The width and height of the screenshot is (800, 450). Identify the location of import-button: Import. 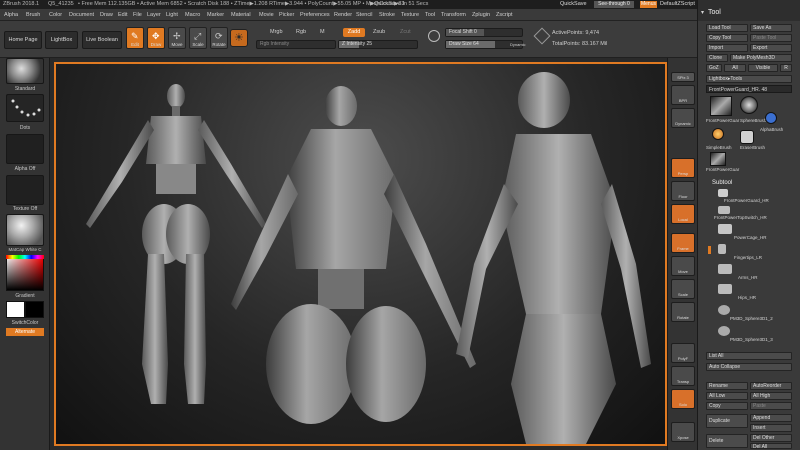
(727, 48).